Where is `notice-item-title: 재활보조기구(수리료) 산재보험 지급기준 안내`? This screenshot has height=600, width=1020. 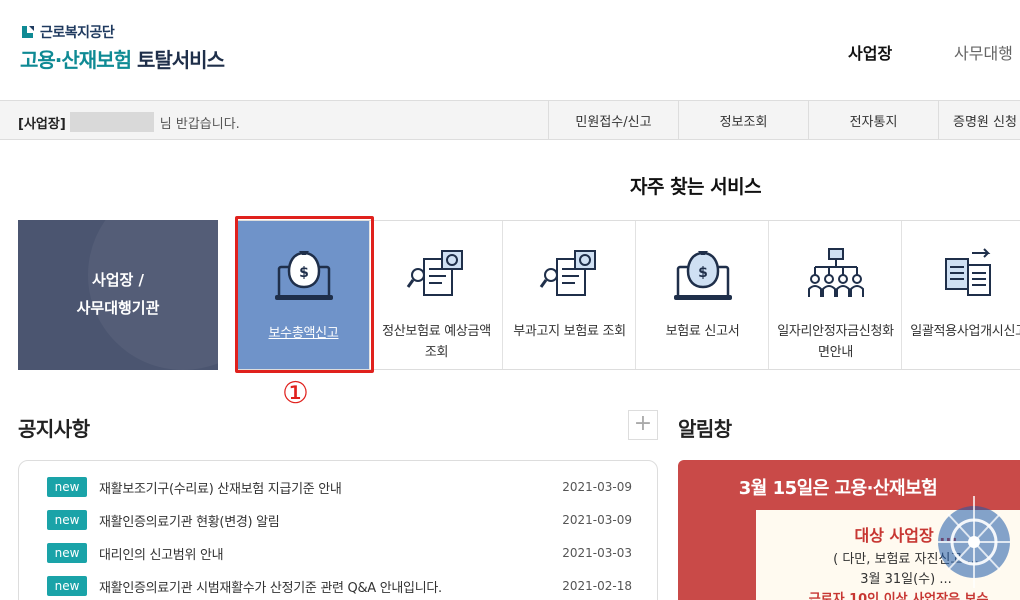
notice-item-title: 재활보조기구(수리료) 산재보험 지급기준 안내 is located at coordinates (330, 487).